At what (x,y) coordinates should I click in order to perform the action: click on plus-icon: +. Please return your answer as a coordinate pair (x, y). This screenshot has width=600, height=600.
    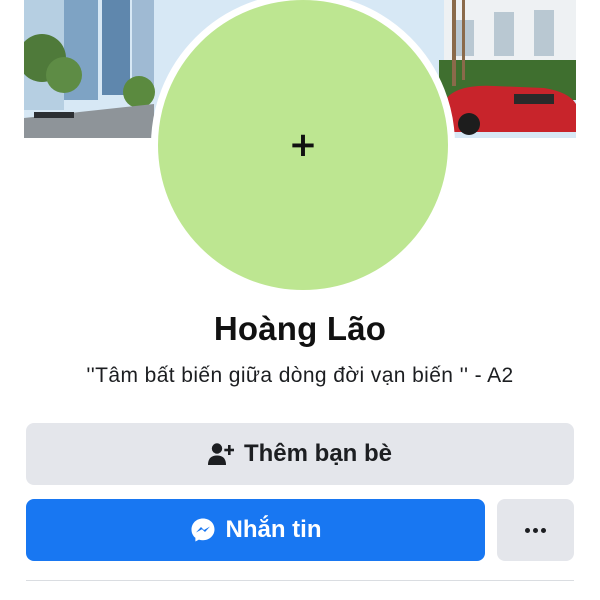
    Looking at the image, I should click on (303, 145).